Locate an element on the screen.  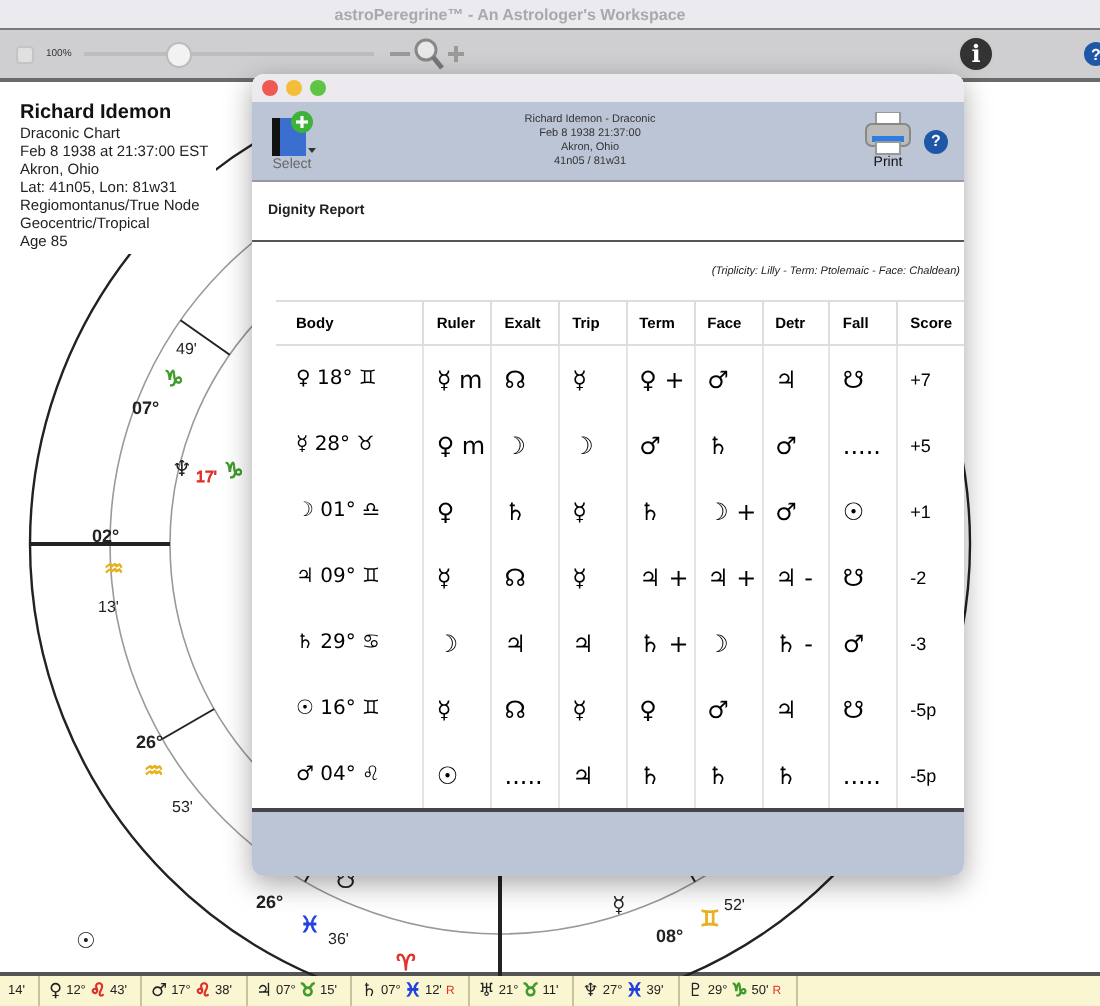
table-cell: ☿ 28° ♉ is located at coordinates (350, 445).